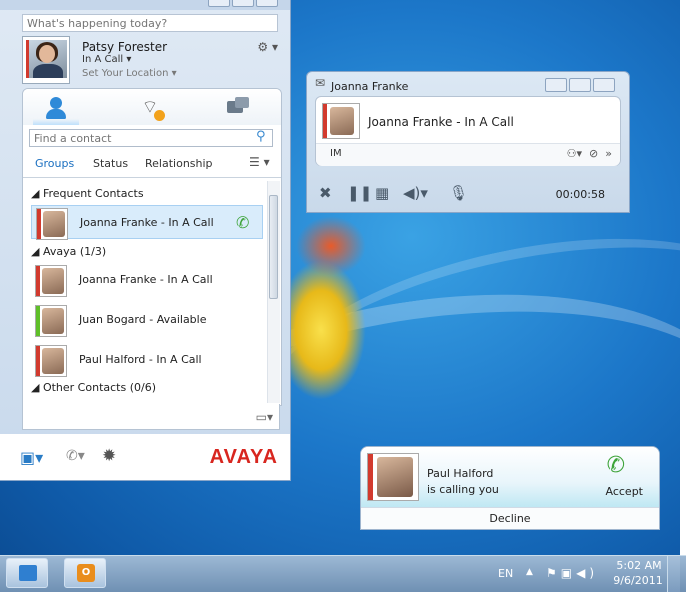 The image size is (686, 592). What do you see at coordinates (48, 71) in the screenshot?
I see `body-shape` at bounding box center [48, 71].